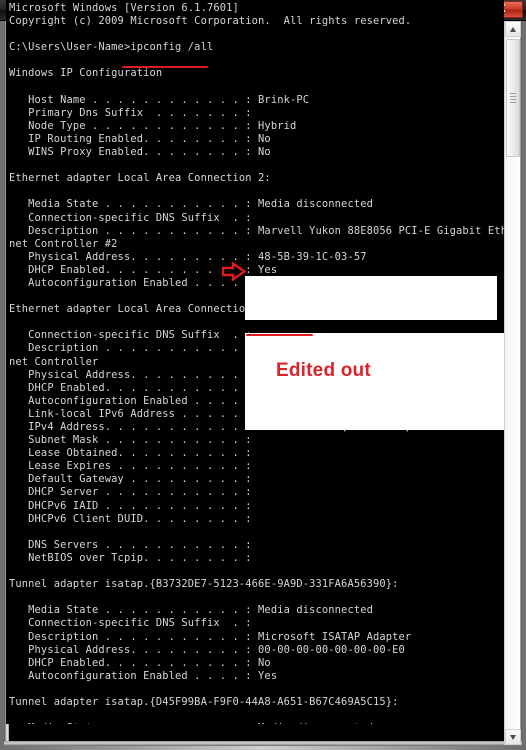 This screenshot has width=526, height=750. Describe the element at coordinates (140, 152) in the screenshot. I see `console-line: WINS Proxy Enabled. . . . . . . . : No` at that location.